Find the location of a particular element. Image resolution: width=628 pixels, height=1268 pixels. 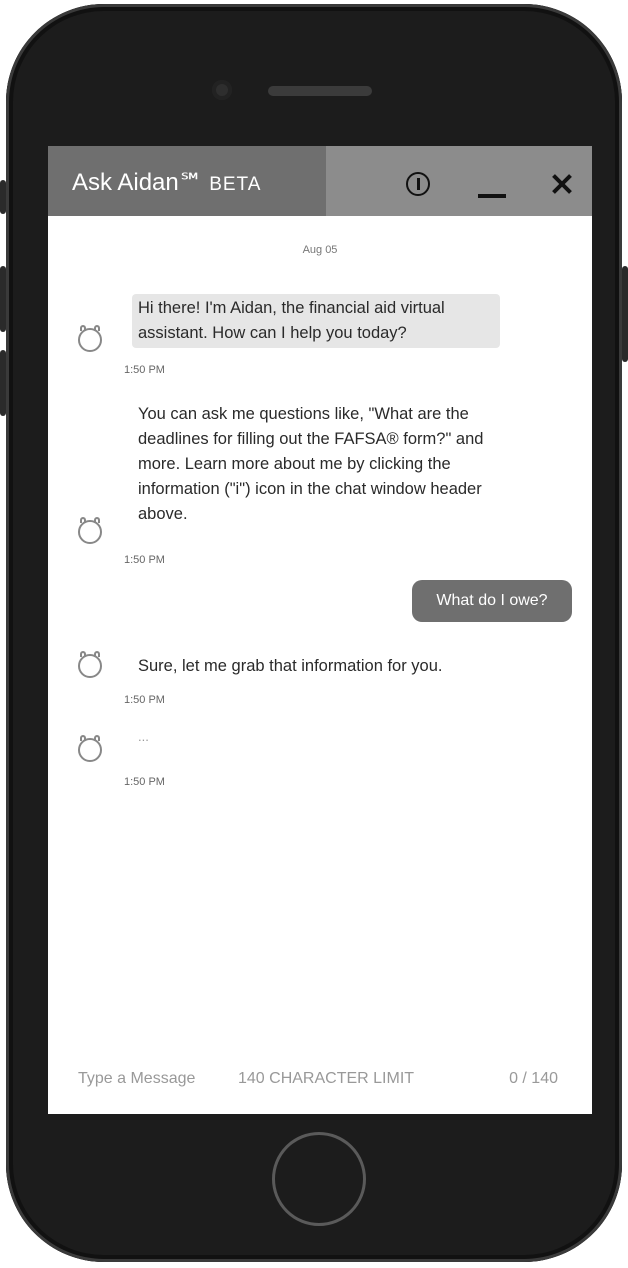

character-counter: 0 / 140 is located at coordinates (533, 1078).